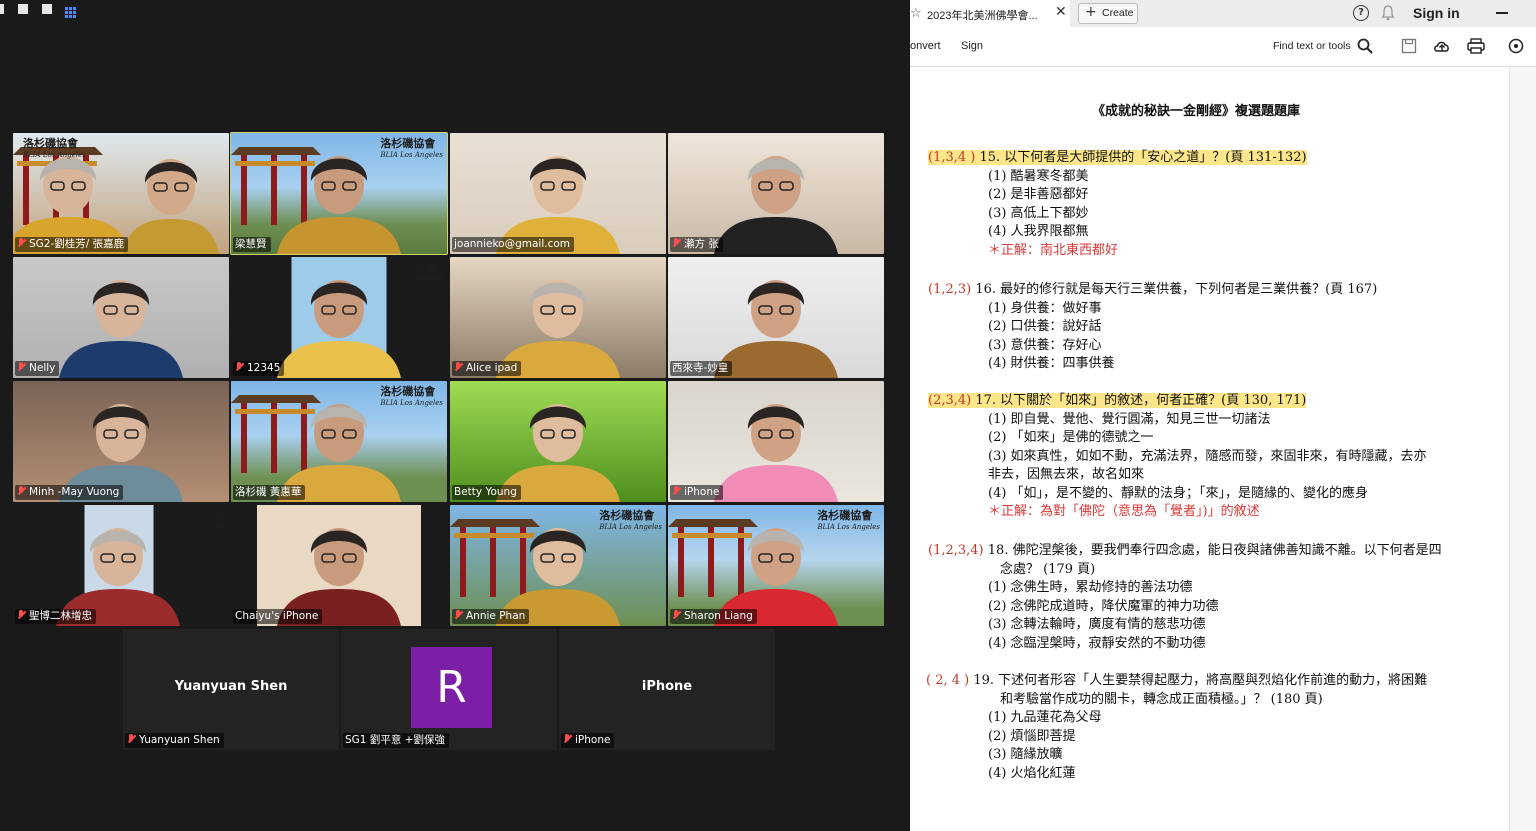 The height and width of the screenshot is (831, 1536). I want to click on participant-label: Chaiyu's iPhone, so click(278, 616).